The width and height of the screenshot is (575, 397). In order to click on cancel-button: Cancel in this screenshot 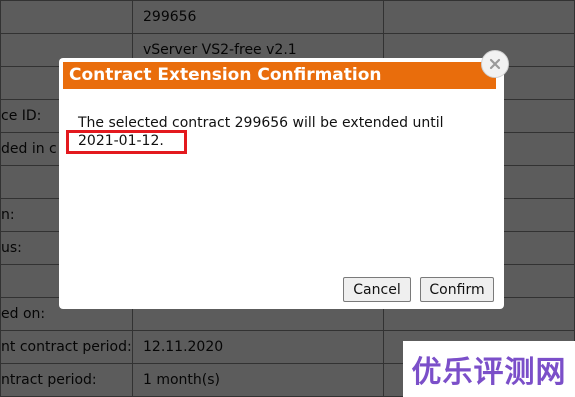, I will do `click(377, 289)`.